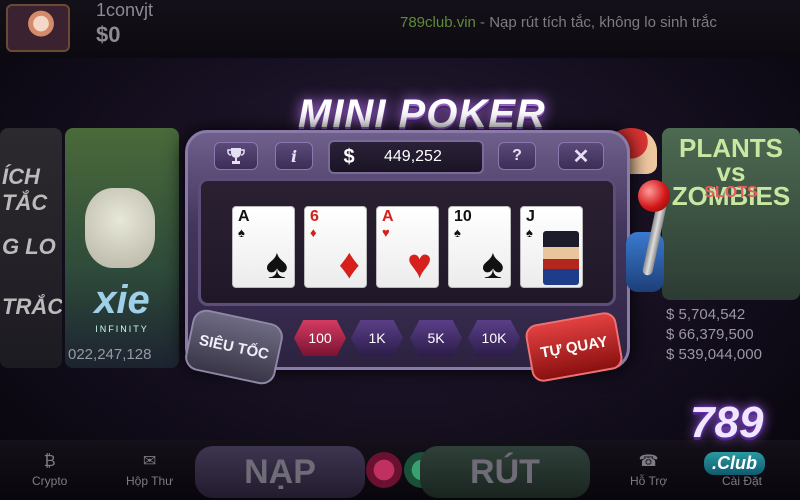 This screenshot has height=500, width=800. What do you see at coordinates (150, 481) in the screenshot?
I see `nav-inbox-label: Hộp Thư` at bounding box center [150, 481].